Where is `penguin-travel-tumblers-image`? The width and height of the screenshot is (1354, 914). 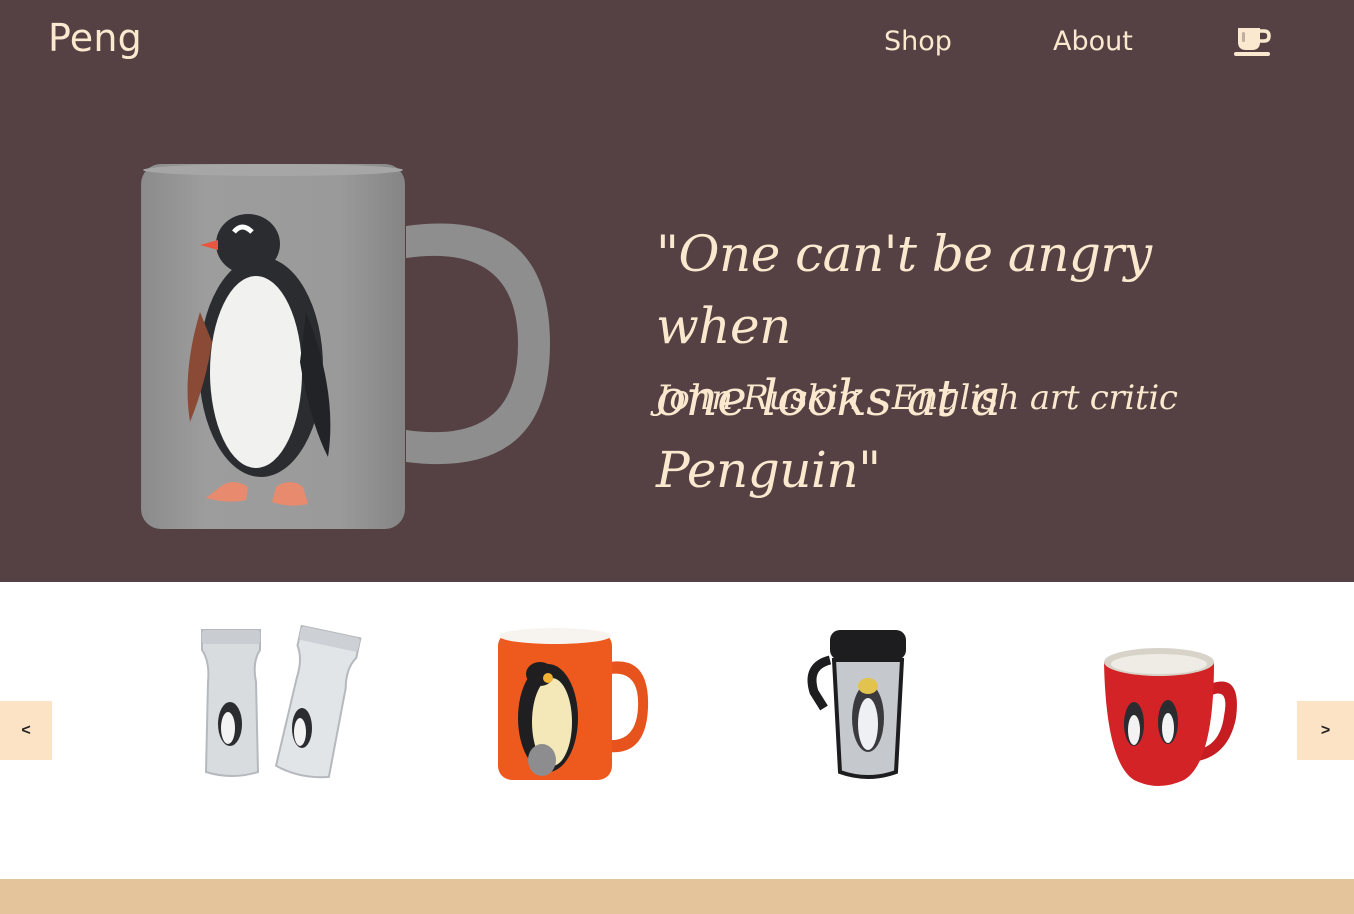 penguin-travel-tumblers-image is located at coordinates (277, 707).